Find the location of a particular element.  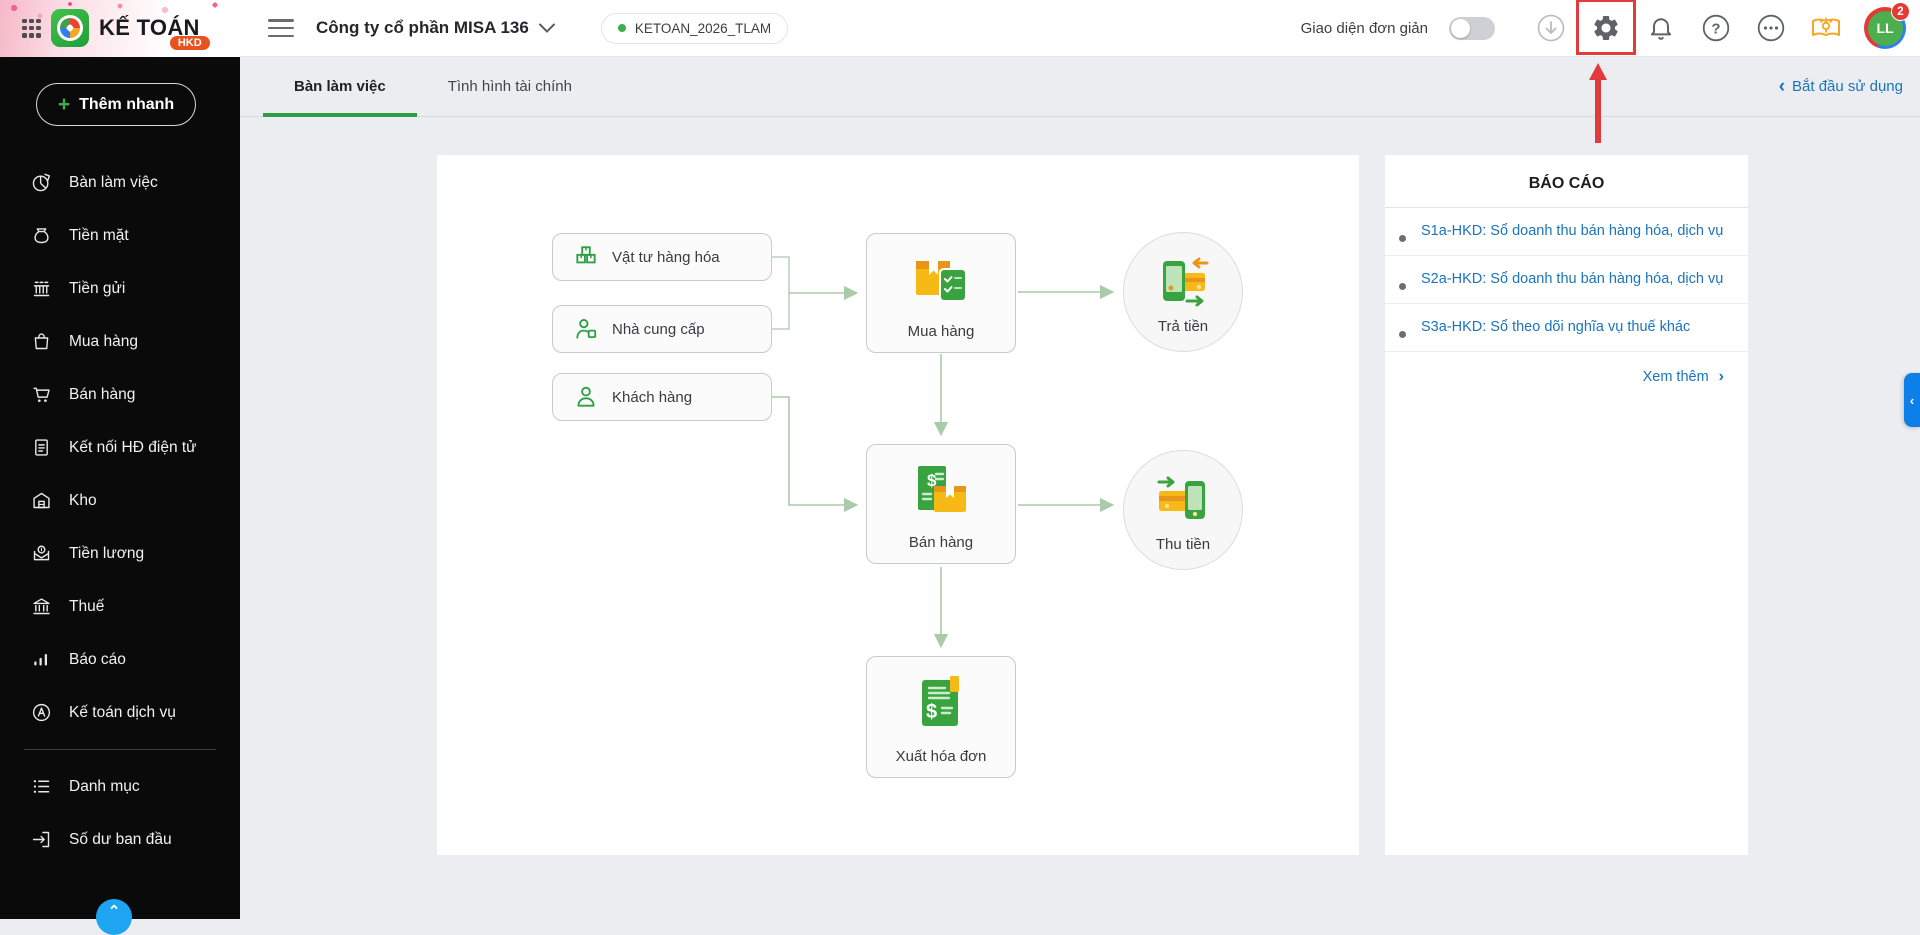

node-nha-cung-cap: Nhà cung cấp is located at coordinates (662, 329).